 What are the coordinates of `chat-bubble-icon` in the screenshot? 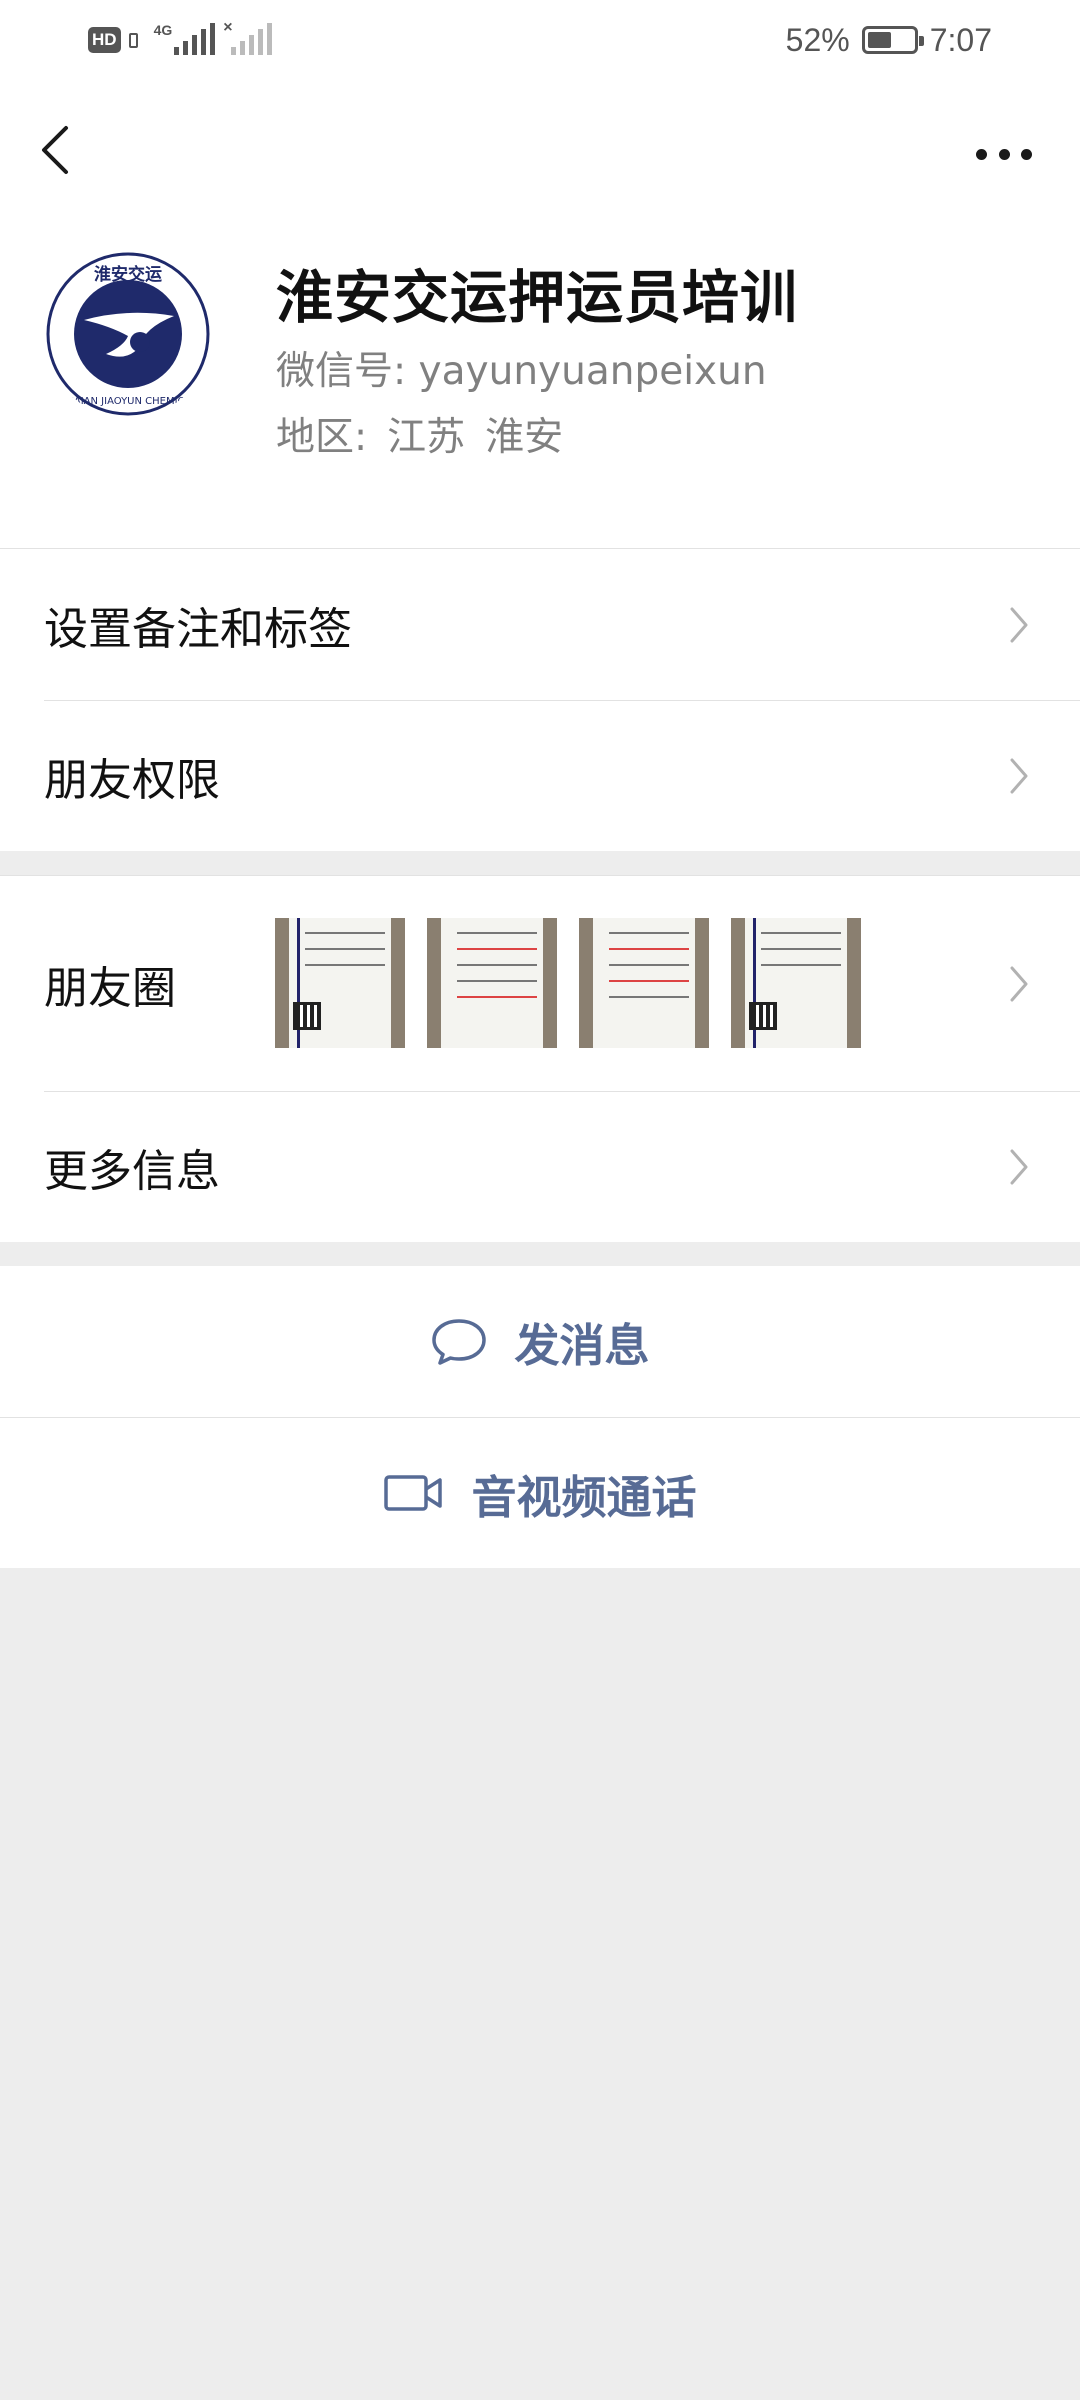 It's located at (459, 1341).